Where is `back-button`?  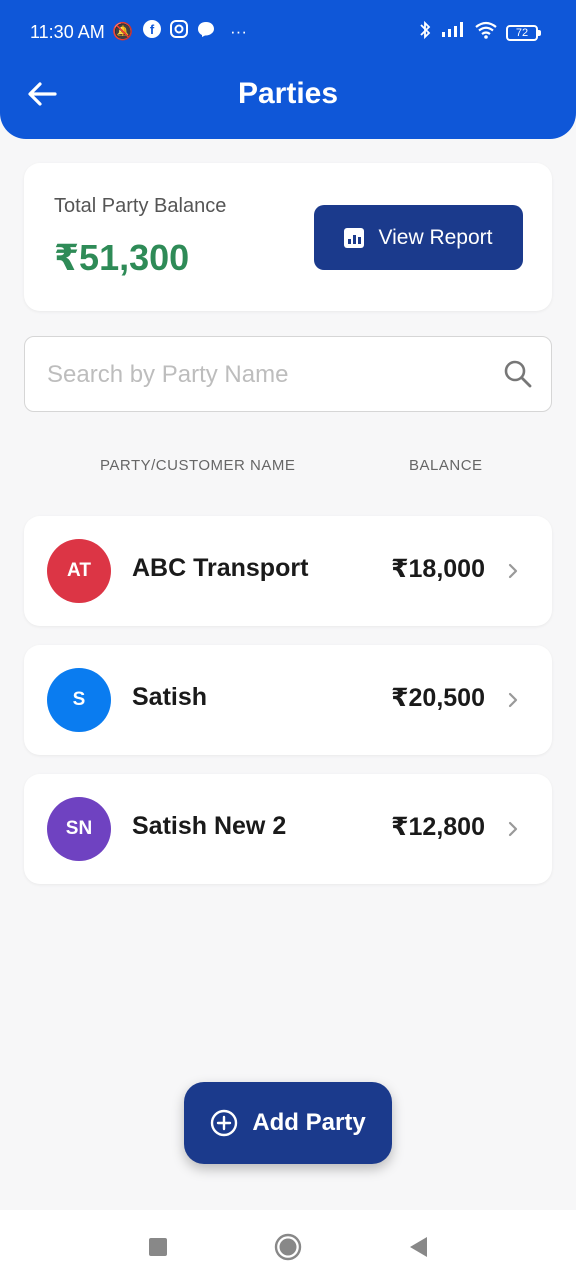 back-button is located at coordinates (42, 94).